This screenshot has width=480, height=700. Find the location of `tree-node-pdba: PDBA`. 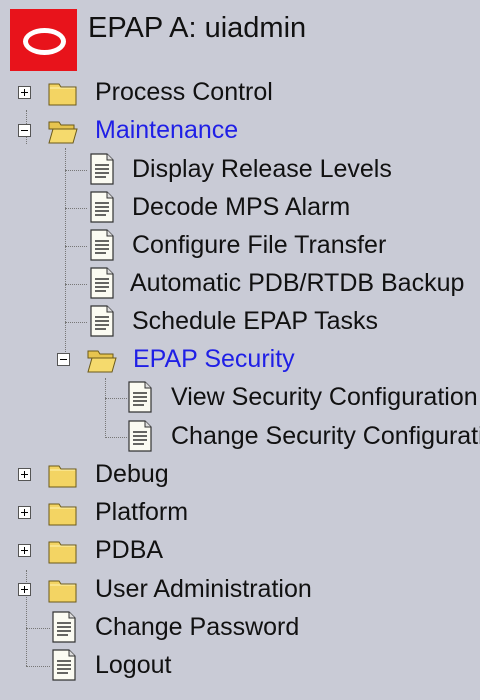

tree-node-pdba: PDBA is located at coordinates (240, 551).